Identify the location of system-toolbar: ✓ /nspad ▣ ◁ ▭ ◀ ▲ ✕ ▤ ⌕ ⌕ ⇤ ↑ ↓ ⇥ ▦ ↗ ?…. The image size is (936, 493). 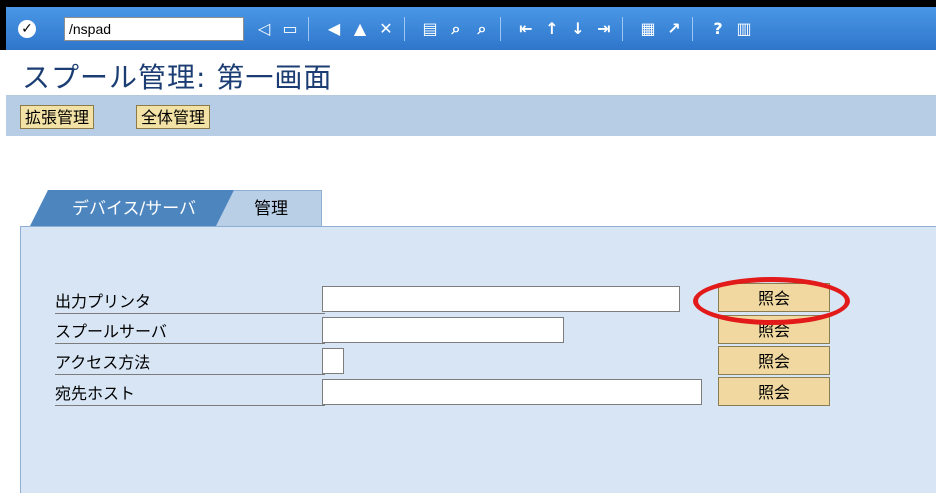
(468, 25).